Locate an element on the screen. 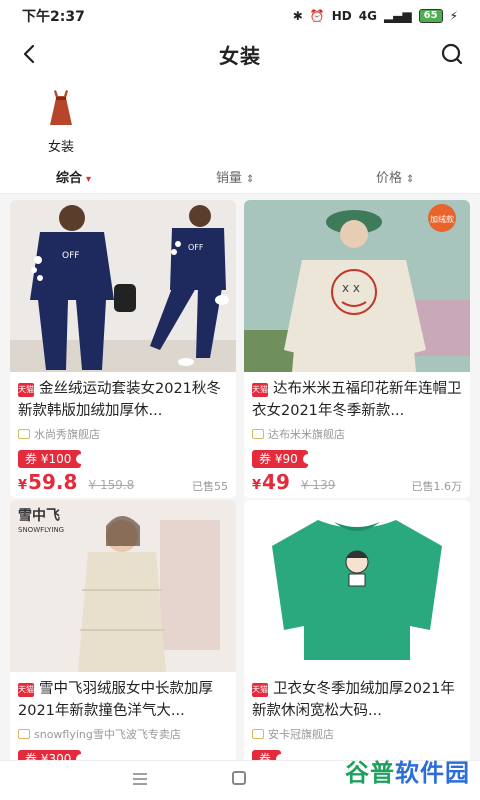 The width and height of the screenshot is (480, 800). sort-bar: 综合 ▾ 销量 ⇕ 价格 ⇕ is located at coordinates (240, 176).